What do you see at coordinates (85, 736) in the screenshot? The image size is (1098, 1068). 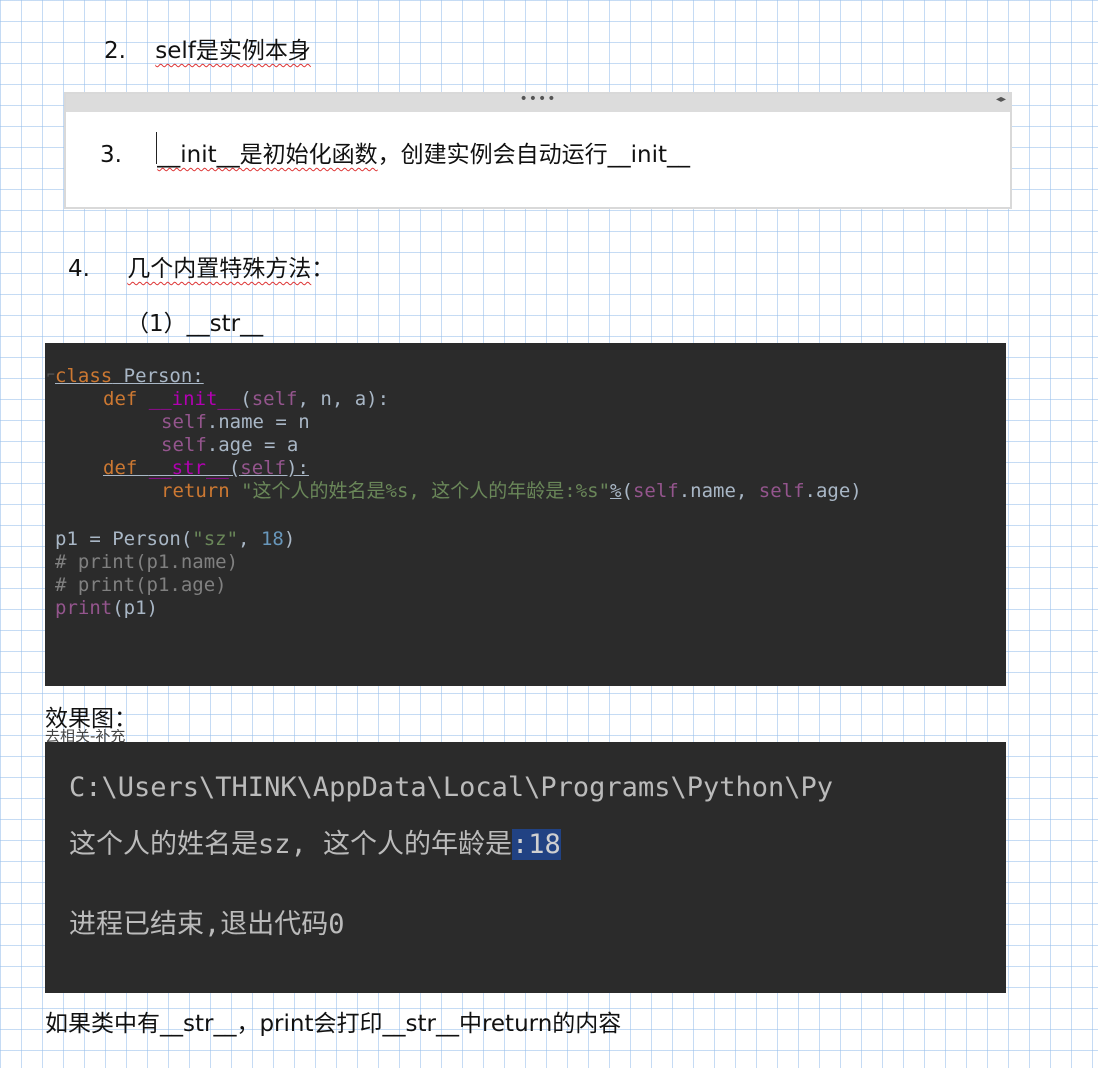 I see `console-tab-fragment: 去相关-补充` at bounding box center [85, 736].